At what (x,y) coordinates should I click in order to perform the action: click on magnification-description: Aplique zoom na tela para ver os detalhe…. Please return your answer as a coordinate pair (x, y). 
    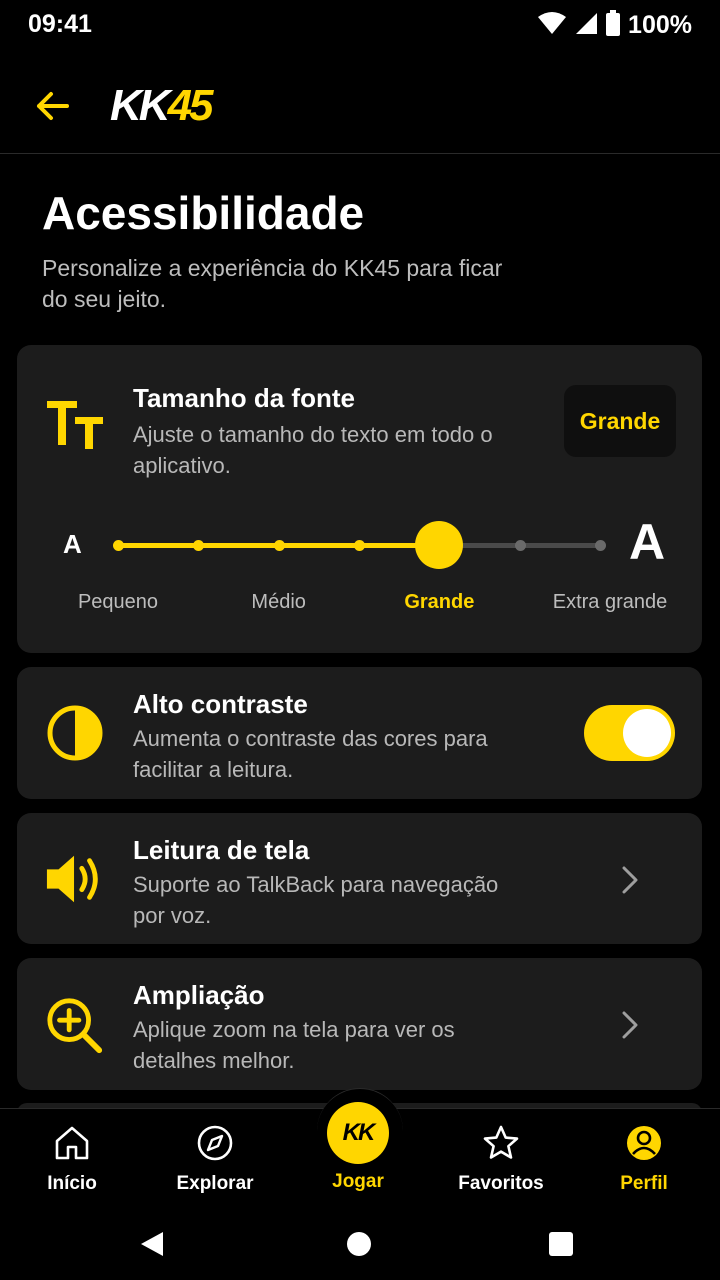
    Looking at the image, I should click on (294, 1045).